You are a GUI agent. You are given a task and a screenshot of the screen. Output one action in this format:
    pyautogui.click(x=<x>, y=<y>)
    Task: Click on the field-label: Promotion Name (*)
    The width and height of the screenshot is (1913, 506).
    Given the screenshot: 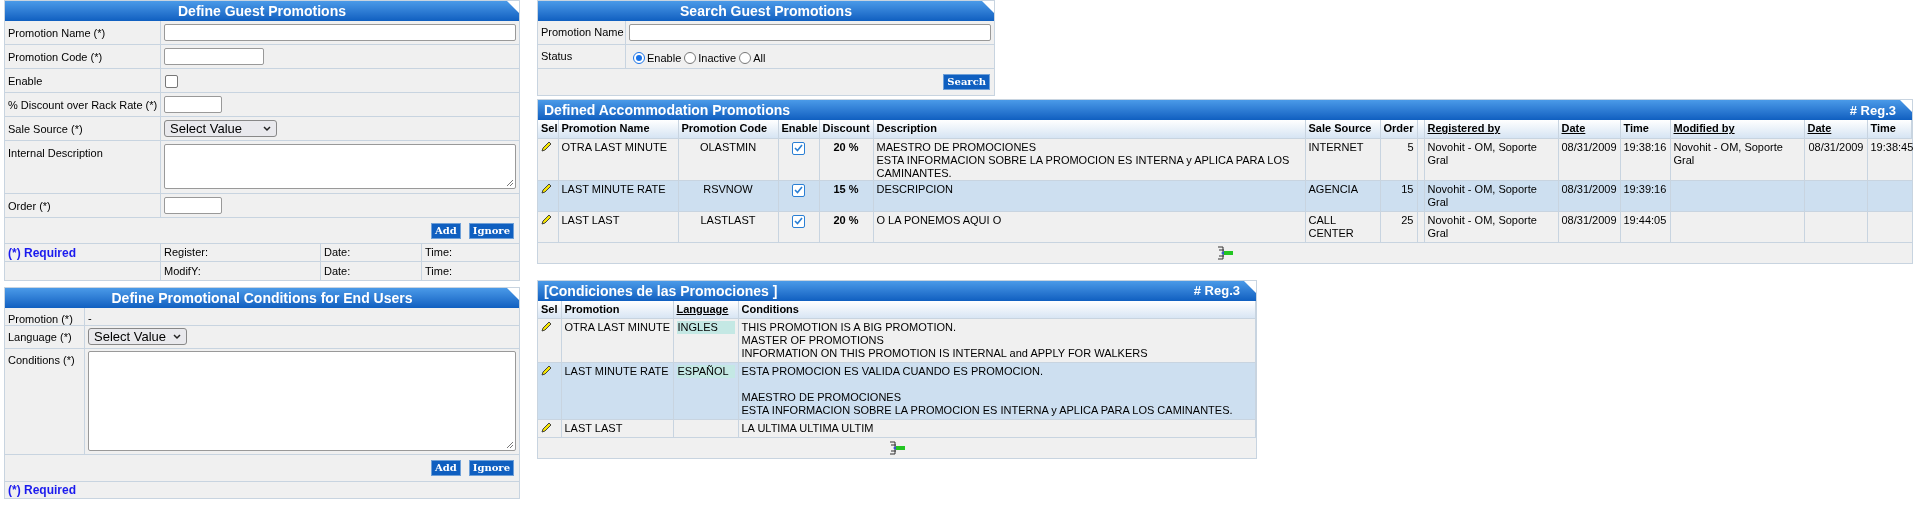 What is the action you would take?
    pyautogui.click(x=57, y=33)
    